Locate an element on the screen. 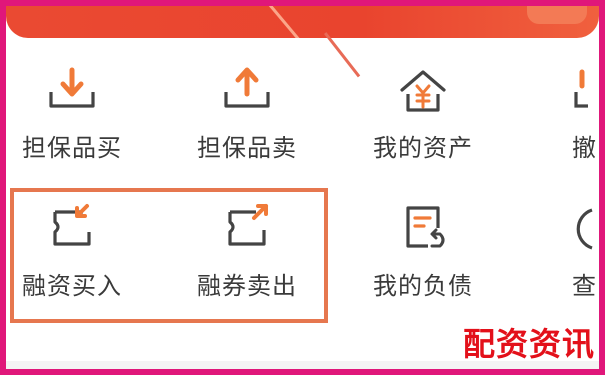  menu-item-margin-buy: 融资买入 is located at coordinates (73, 250).